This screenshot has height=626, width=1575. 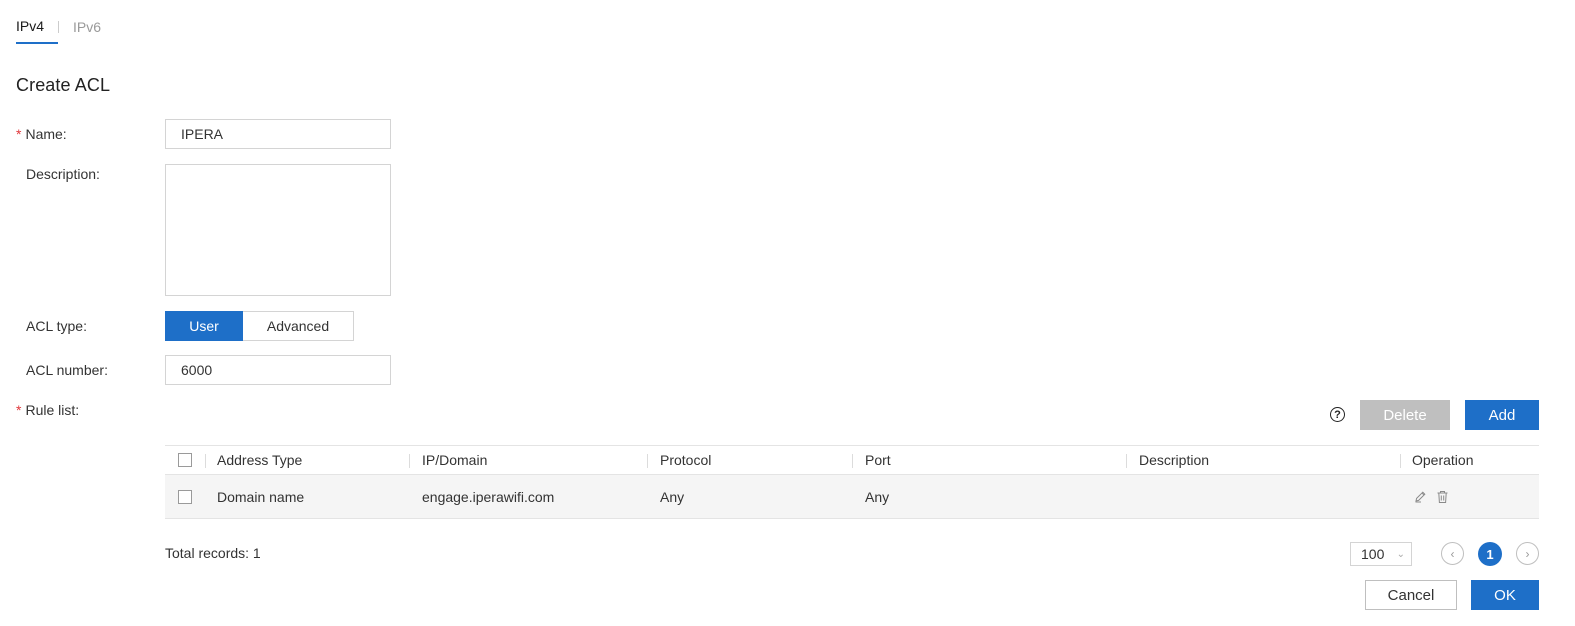 I want to click on page-title: Create ACL, so click(x=63, y=85).